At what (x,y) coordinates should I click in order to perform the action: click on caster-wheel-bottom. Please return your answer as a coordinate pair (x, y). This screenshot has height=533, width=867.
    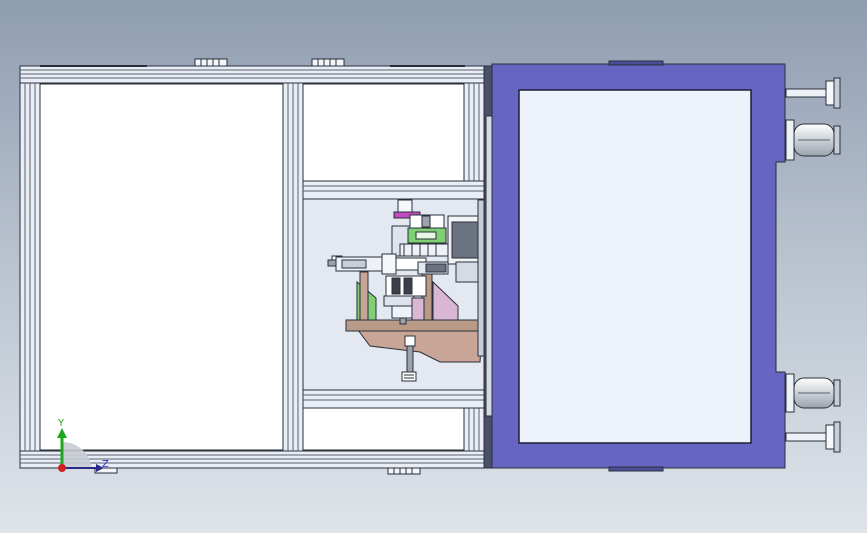
    Looking at the image, I should click on (813, 393).